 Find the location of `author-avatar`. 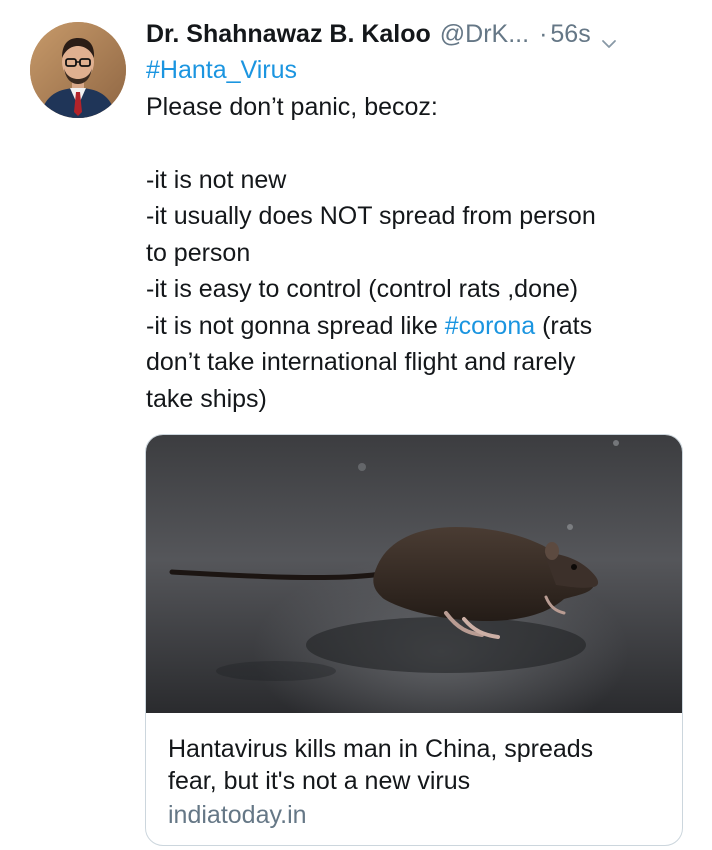

author-avatar is located at coordinates (78, 70).